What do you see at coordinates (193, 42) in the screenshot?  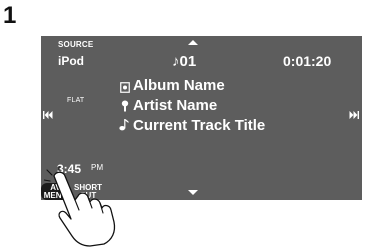 I see `scroll-up-arrow` at bounding box center [193, 42].